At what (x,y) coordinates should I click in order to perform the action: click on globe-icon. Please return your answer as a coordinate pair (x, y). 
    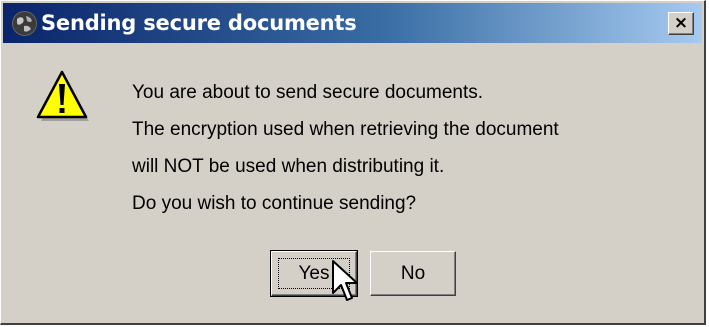
    Looking at the image, I should click on (24, 23).